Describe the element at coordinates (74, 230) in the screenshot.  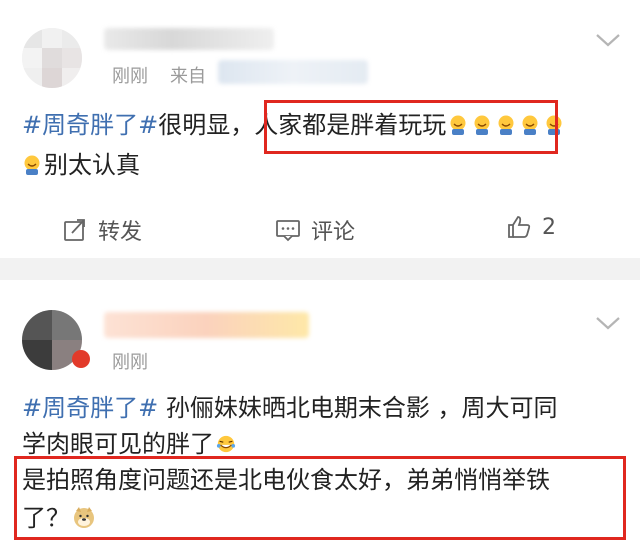
I see `repost-icon` at that location.